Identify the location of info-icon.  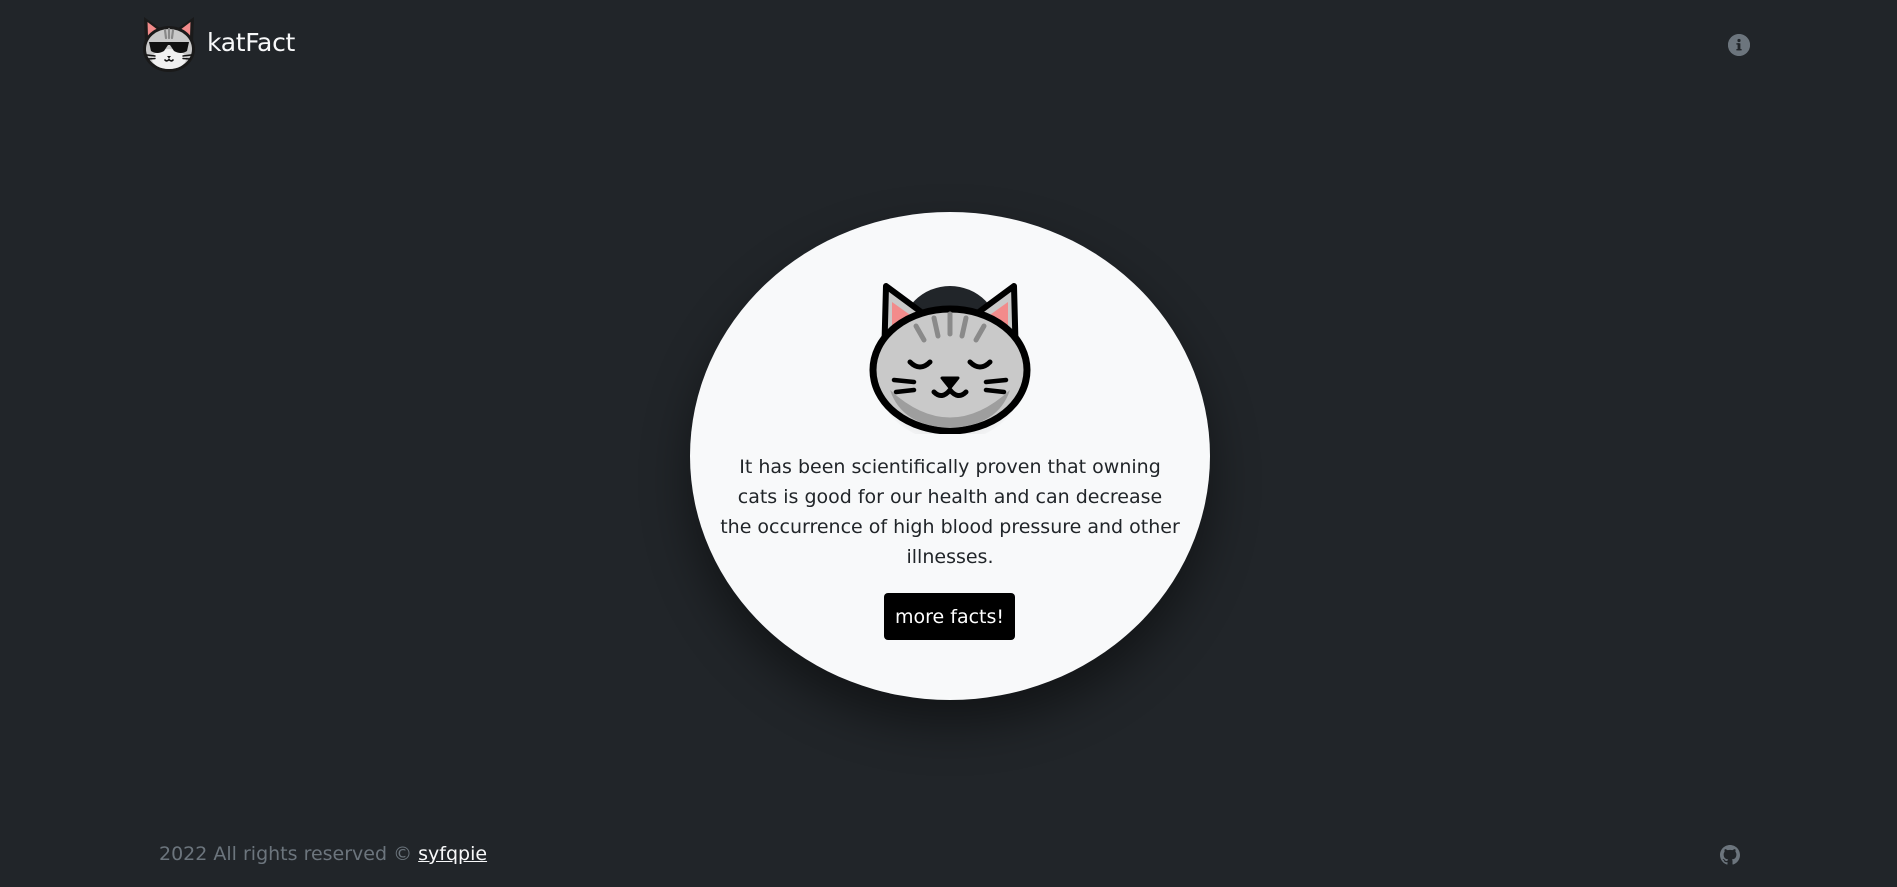
(1739, 45).